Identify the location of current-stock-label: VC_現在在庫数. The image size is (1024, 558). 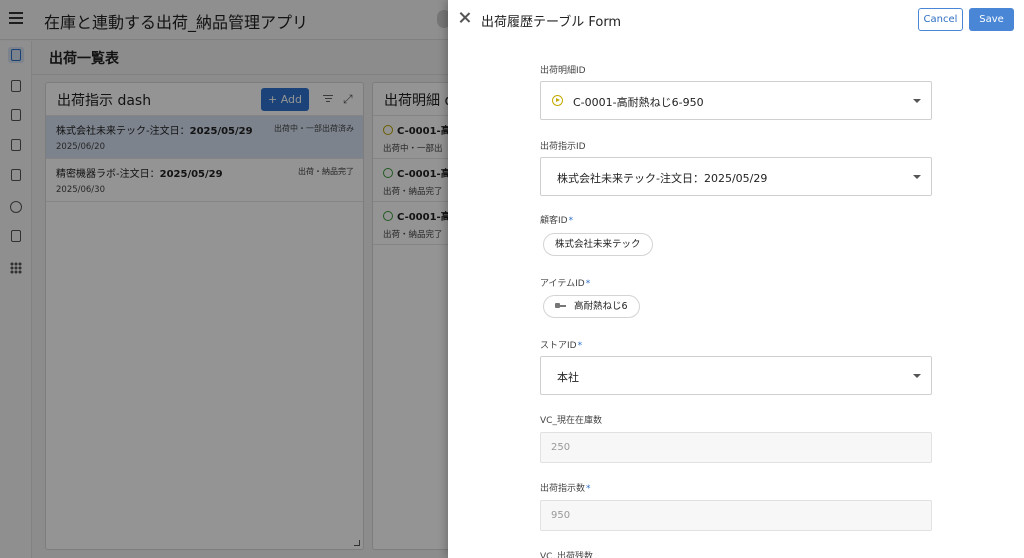
(571, 421).